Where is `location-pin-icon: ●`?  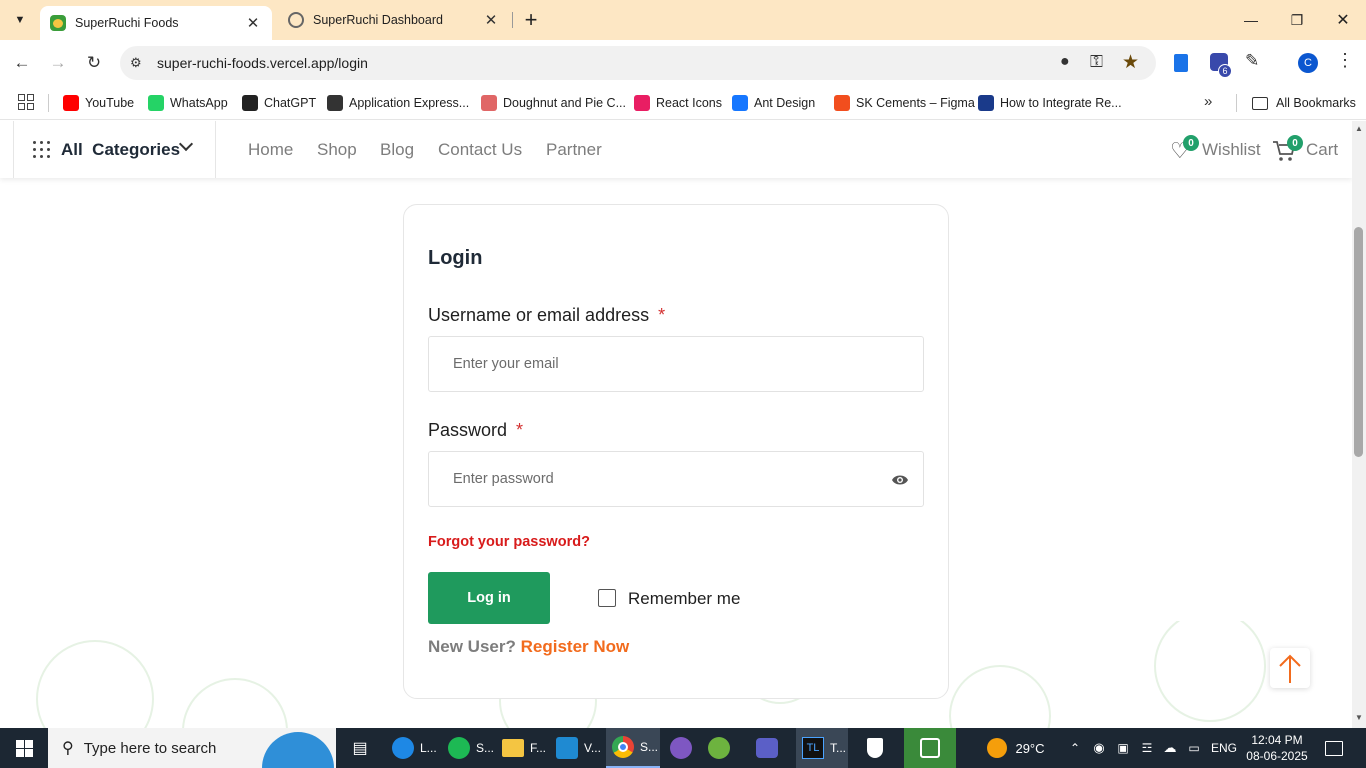
location-pin-icon: ● is located at coordinates (1065, 62).